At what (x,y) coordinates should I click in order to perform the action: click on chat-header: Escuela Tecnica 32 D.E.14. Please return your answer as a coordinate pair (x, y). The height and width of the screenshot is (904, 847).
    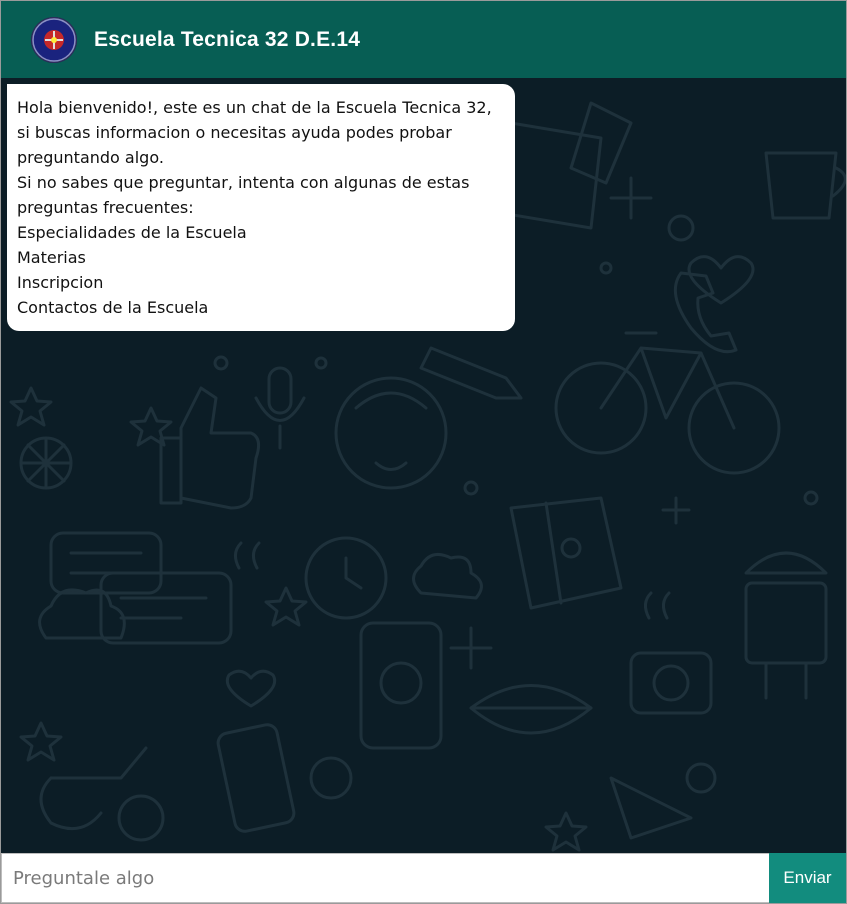
    Looking at the image, I should click on (423, 39).